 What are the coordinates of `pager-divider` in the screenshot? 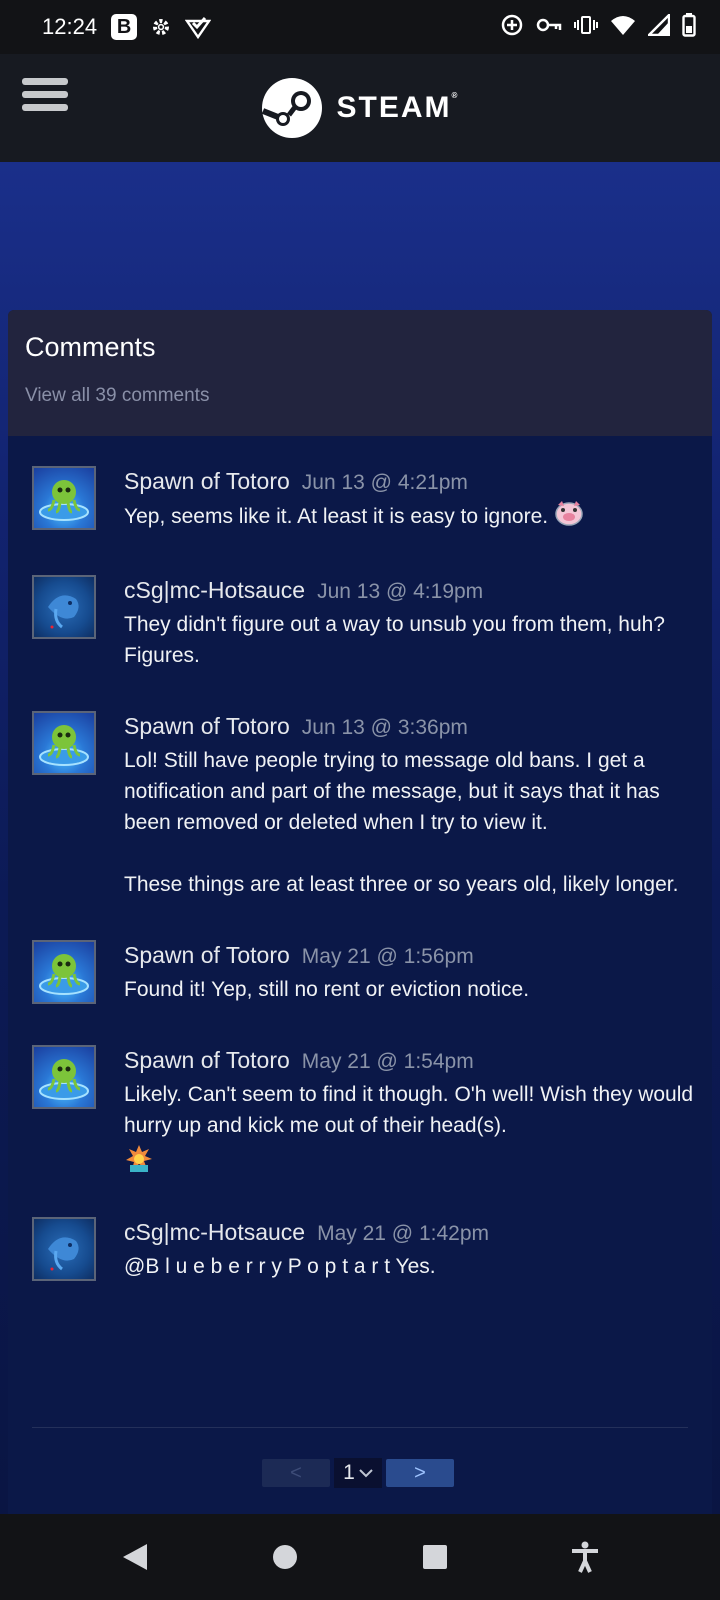 It's located at (360, 1427).